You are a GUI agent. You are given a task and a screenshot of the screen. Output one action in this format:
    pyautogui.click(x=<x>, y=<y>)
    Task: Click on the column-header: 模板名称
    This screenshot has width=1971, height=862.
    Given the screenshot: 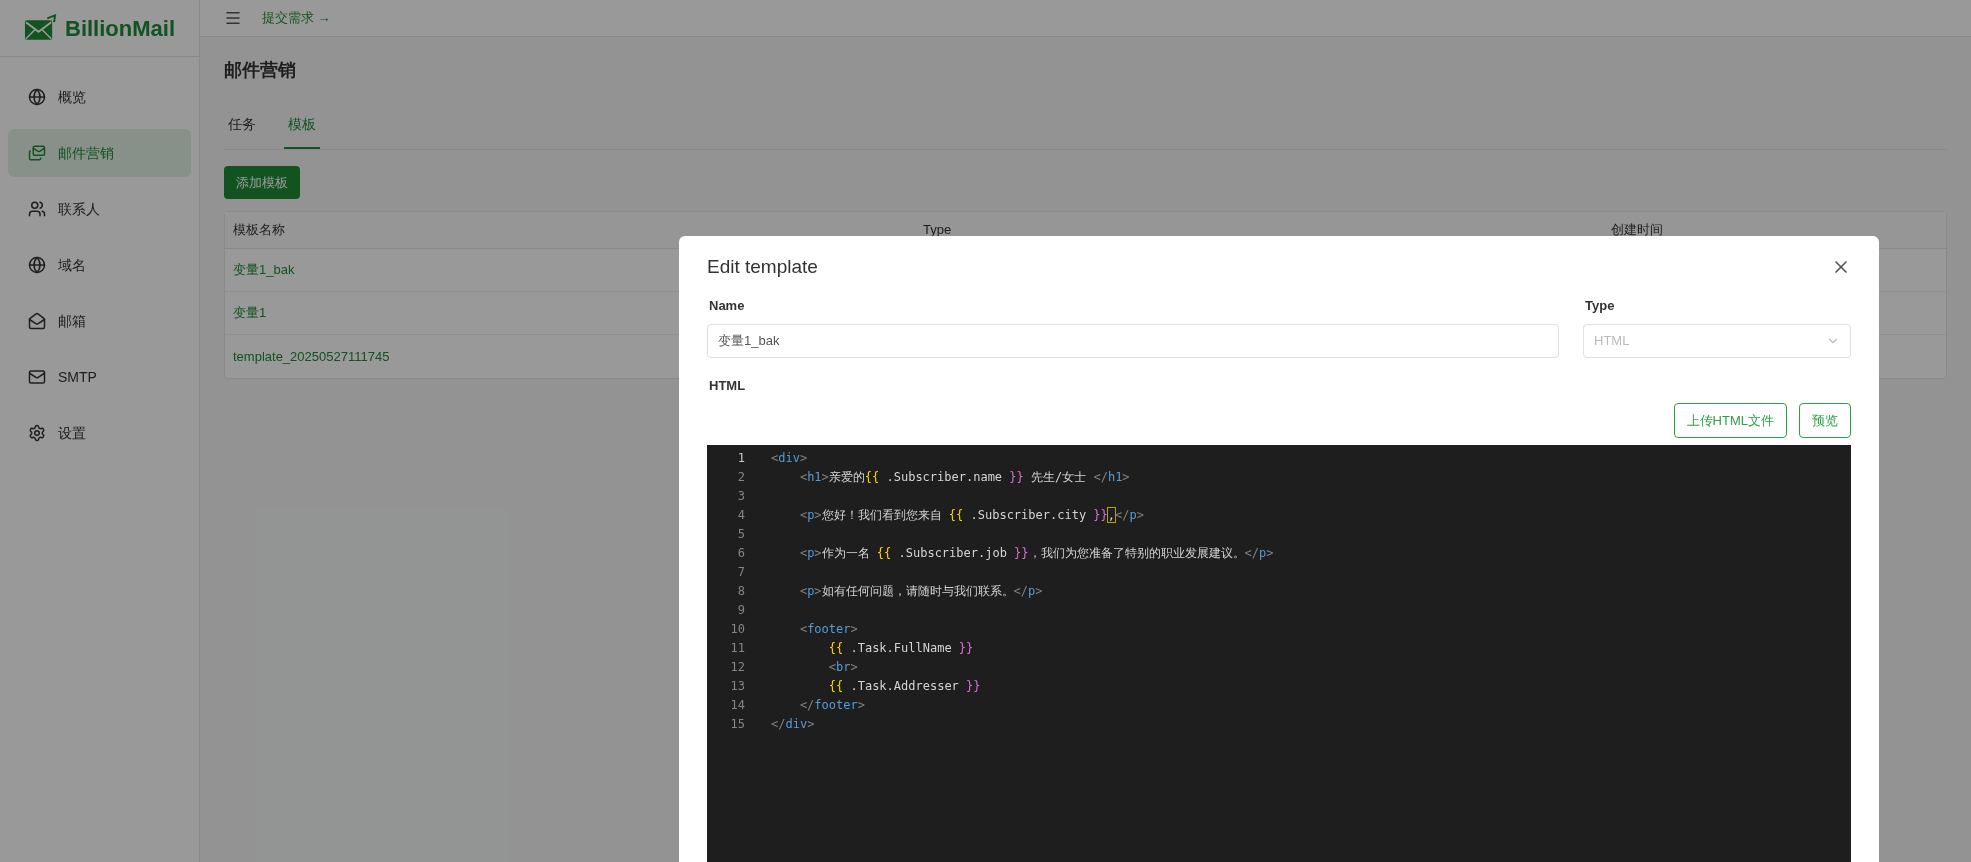 What is the action you would take?
    pyautogui.click(x=259, y=230)
    